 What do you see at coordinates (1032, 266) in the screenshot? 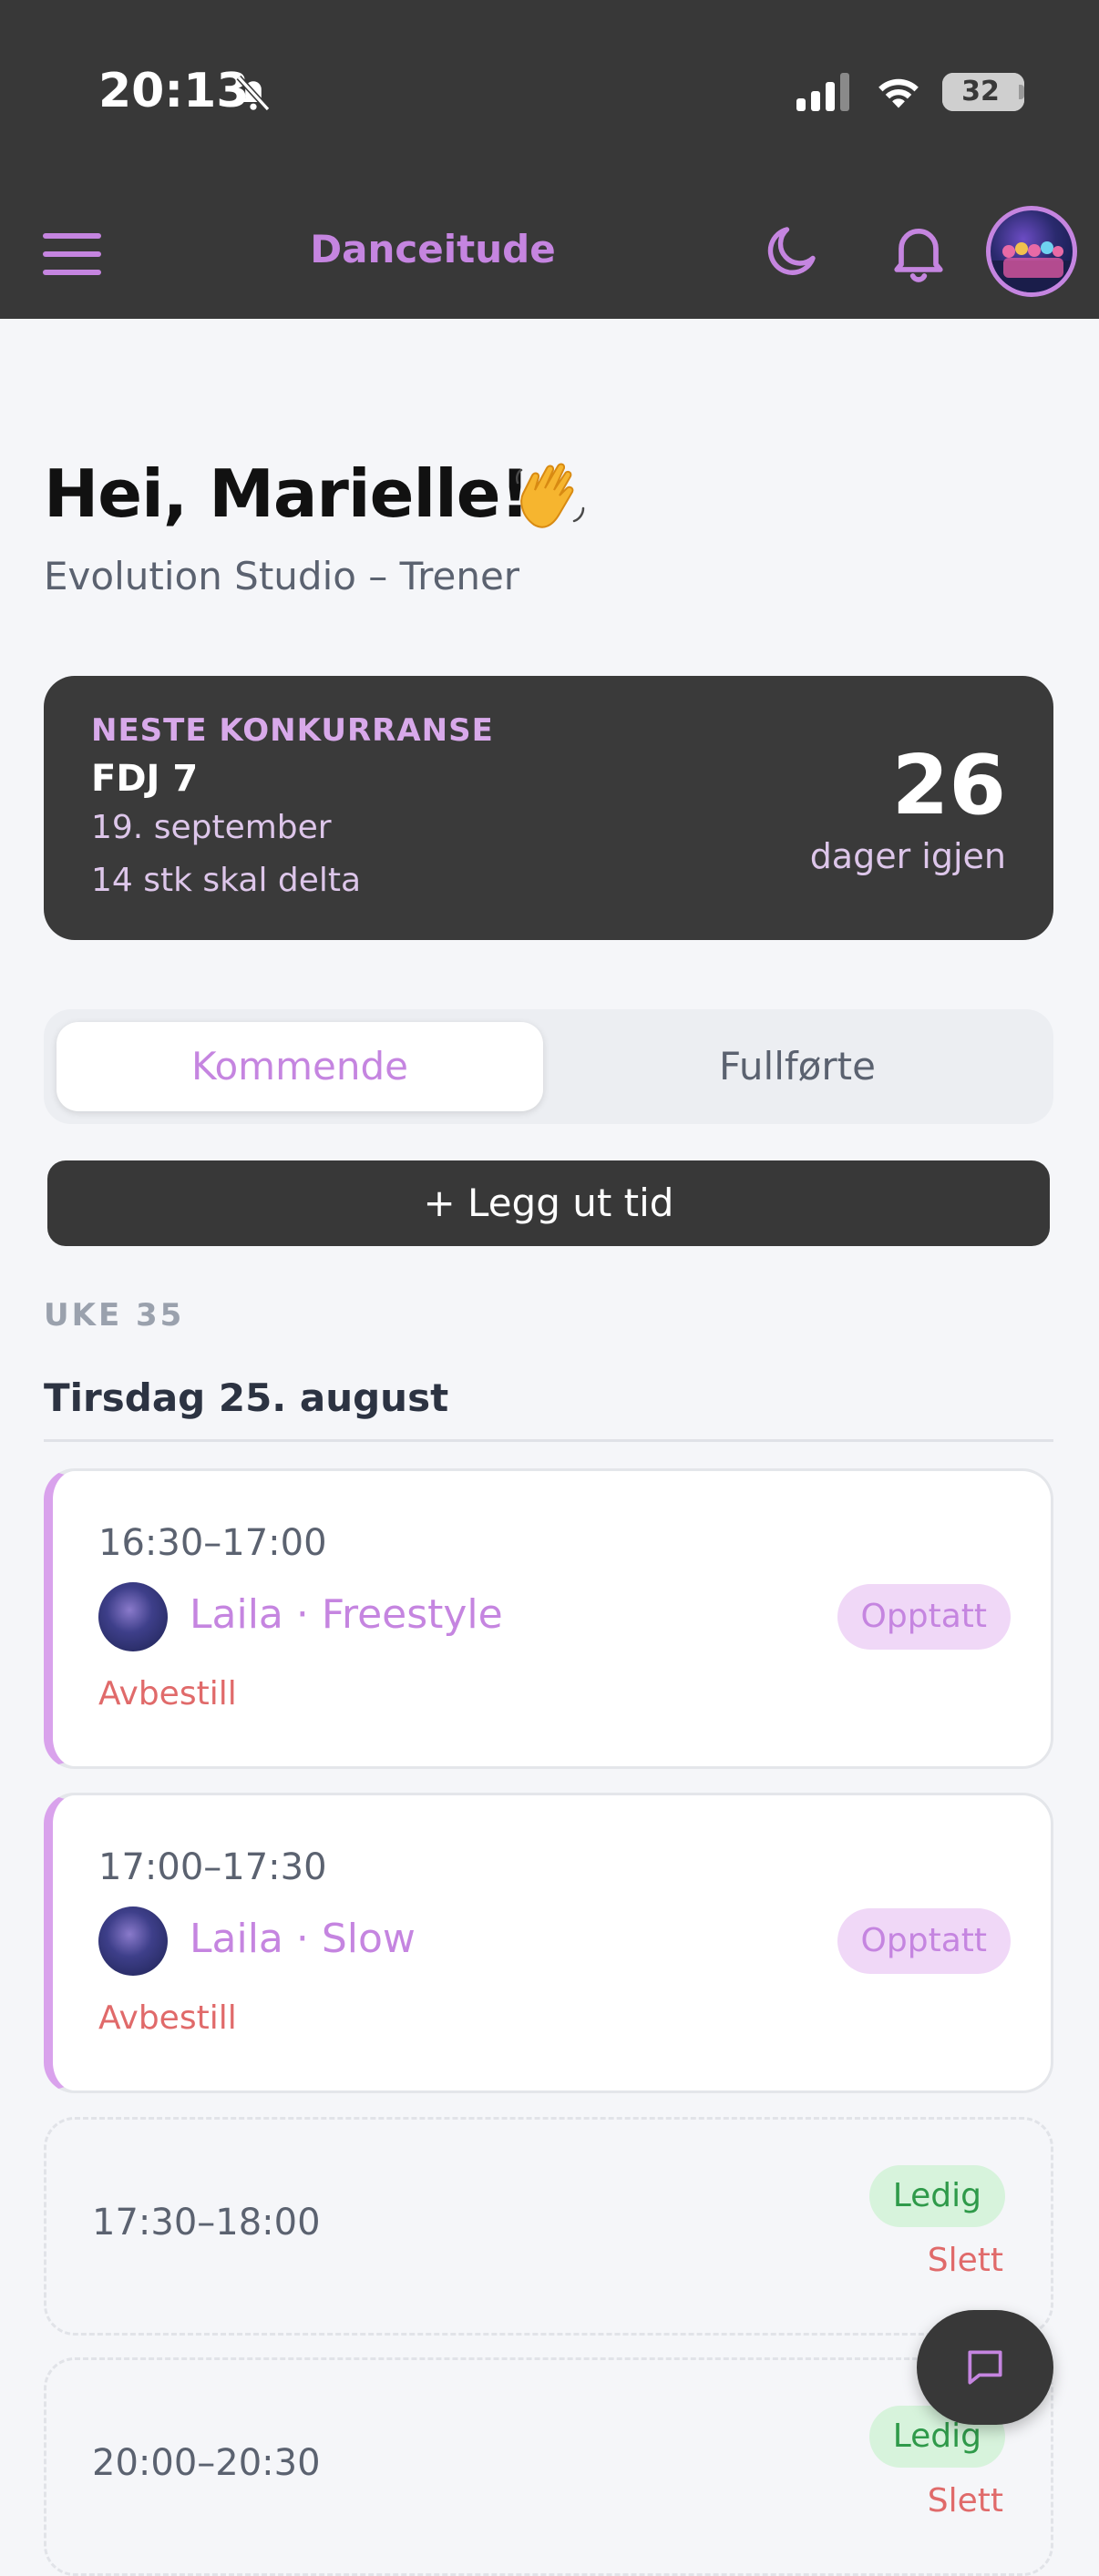
I see `profile-avatar-image` at bounding box center [1032, 266].